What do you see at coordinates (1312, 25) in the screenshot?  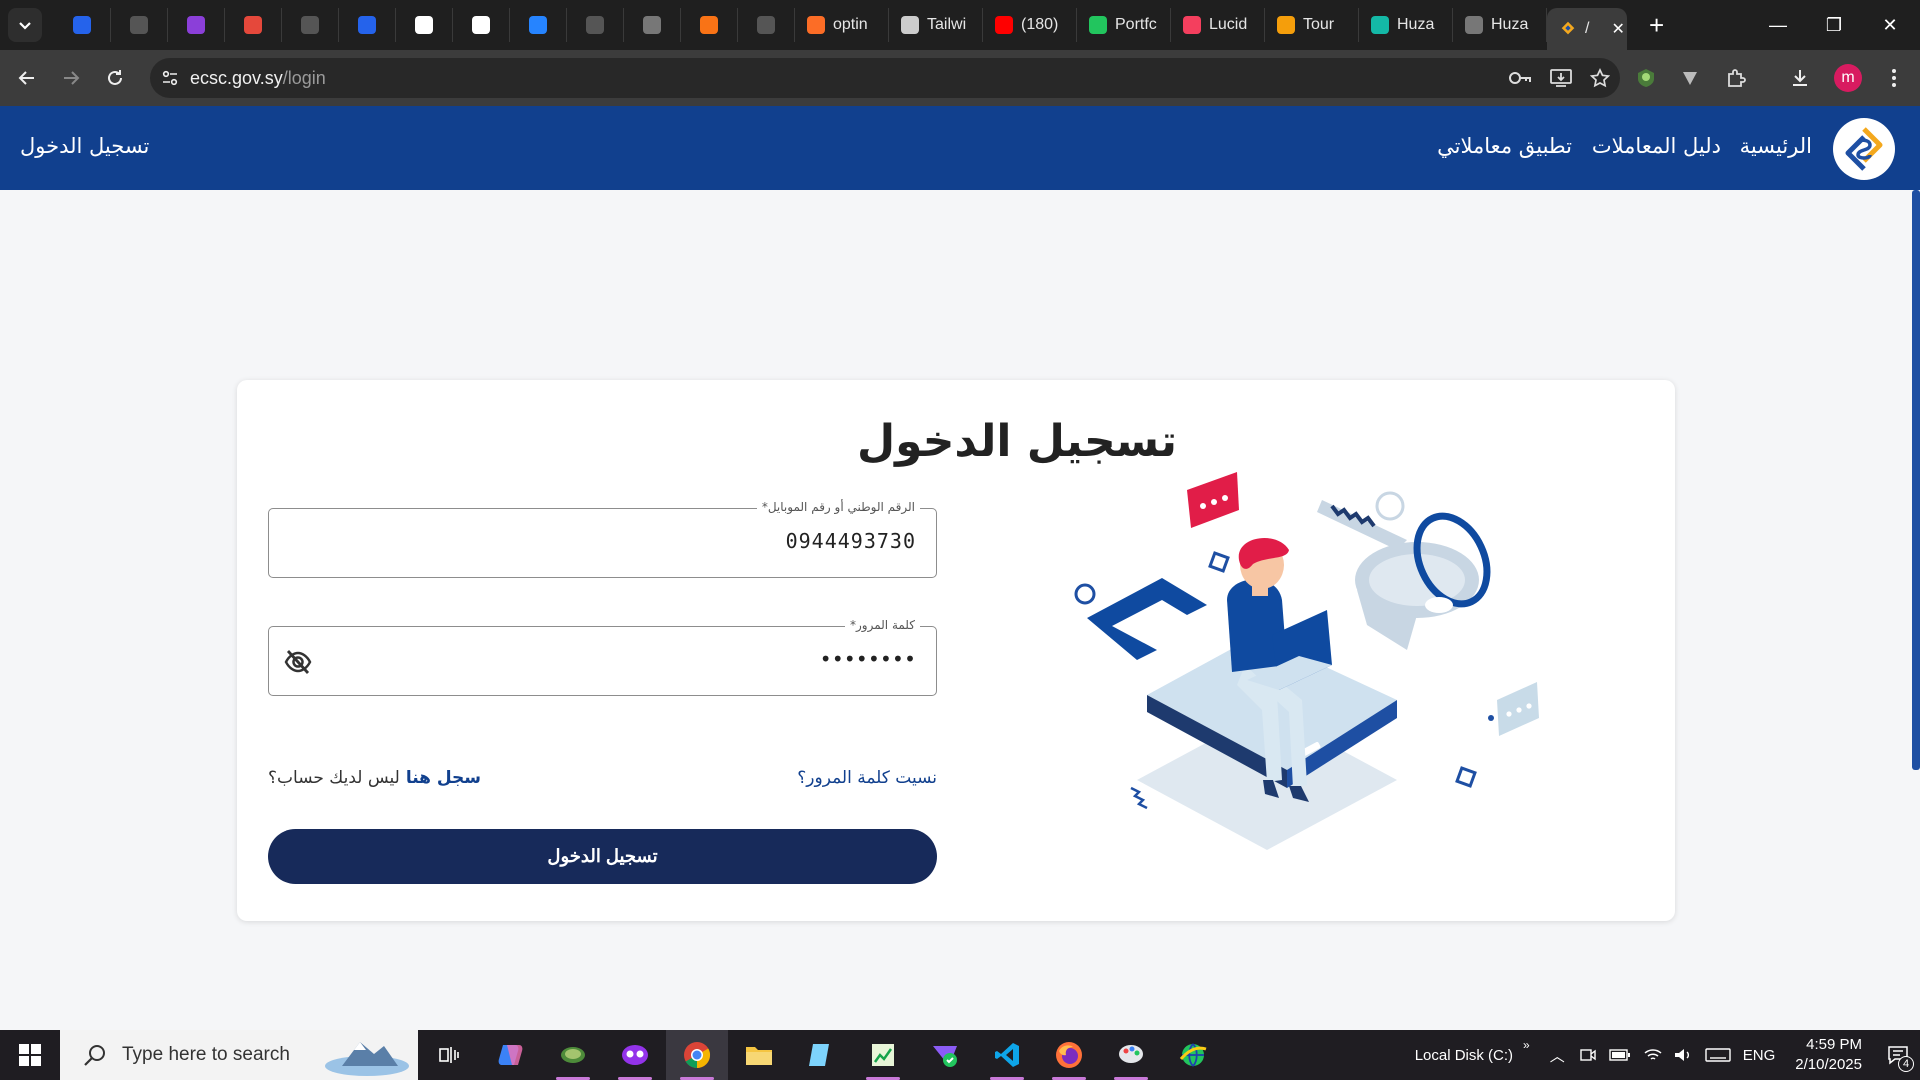 I see `browser-tab: Tour` at bounding box center [1312, 25].